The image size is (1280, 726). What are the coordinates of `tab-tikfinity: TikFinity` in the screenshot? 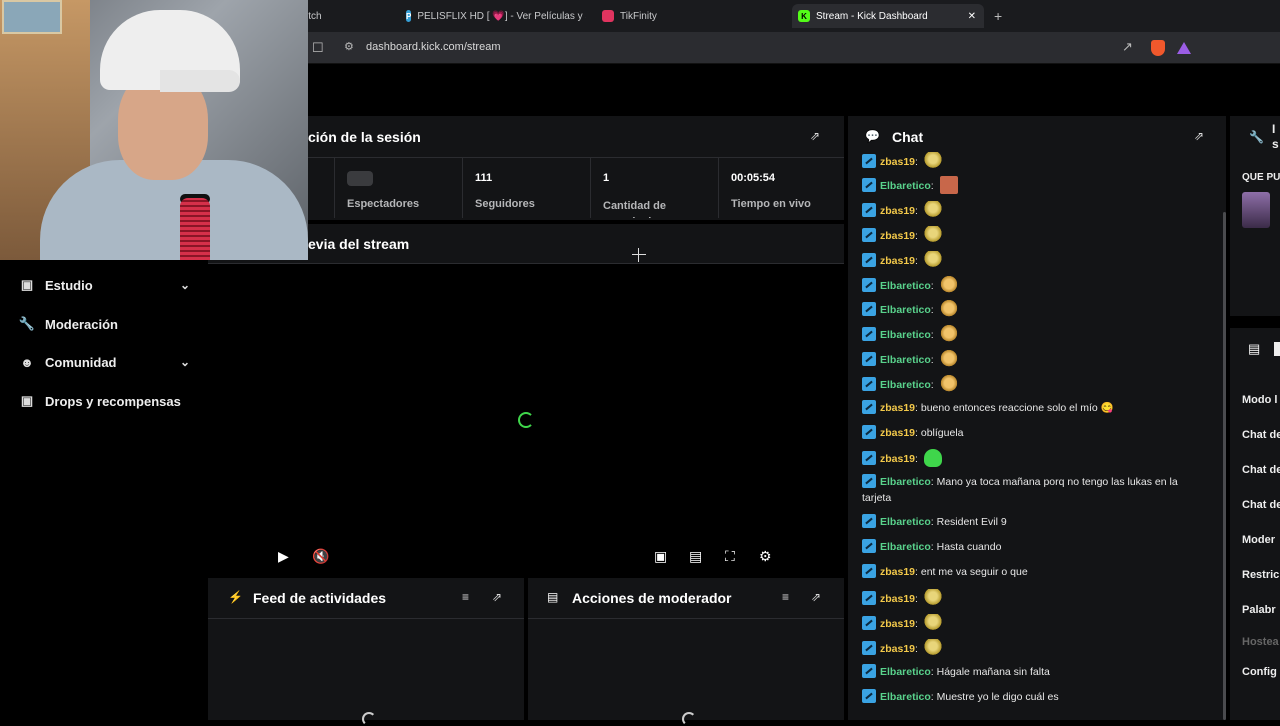 It's located at (629, 16).